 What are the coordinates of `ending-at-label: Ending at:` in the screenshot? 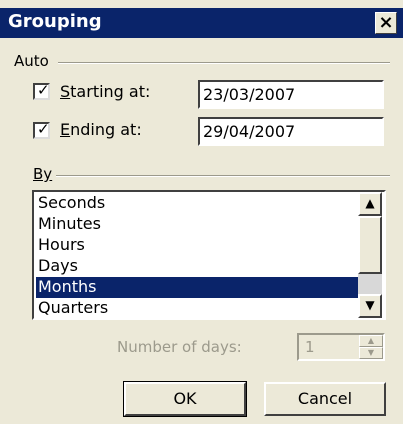 It's located at (101, 129).